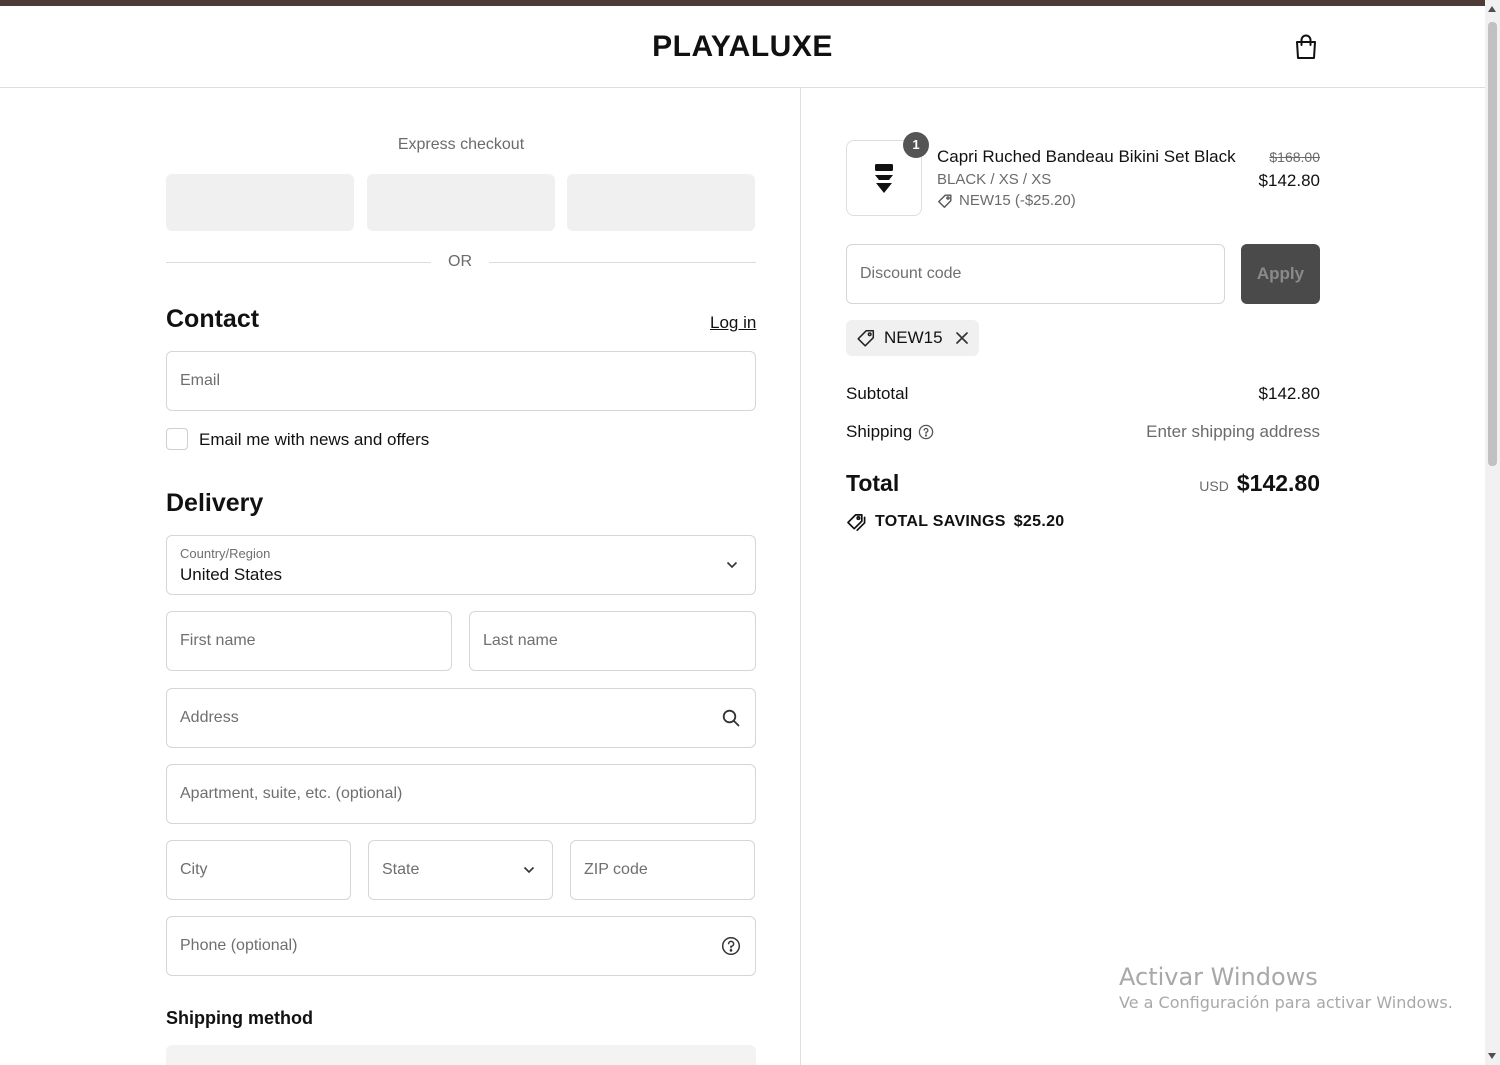 This screenshot has width=1500, height=1065. What do you see at coordinates (994, 179) in the screenshot?
I see `product-variant: BLACK / XS / XS` at bounding box center [994, 179].